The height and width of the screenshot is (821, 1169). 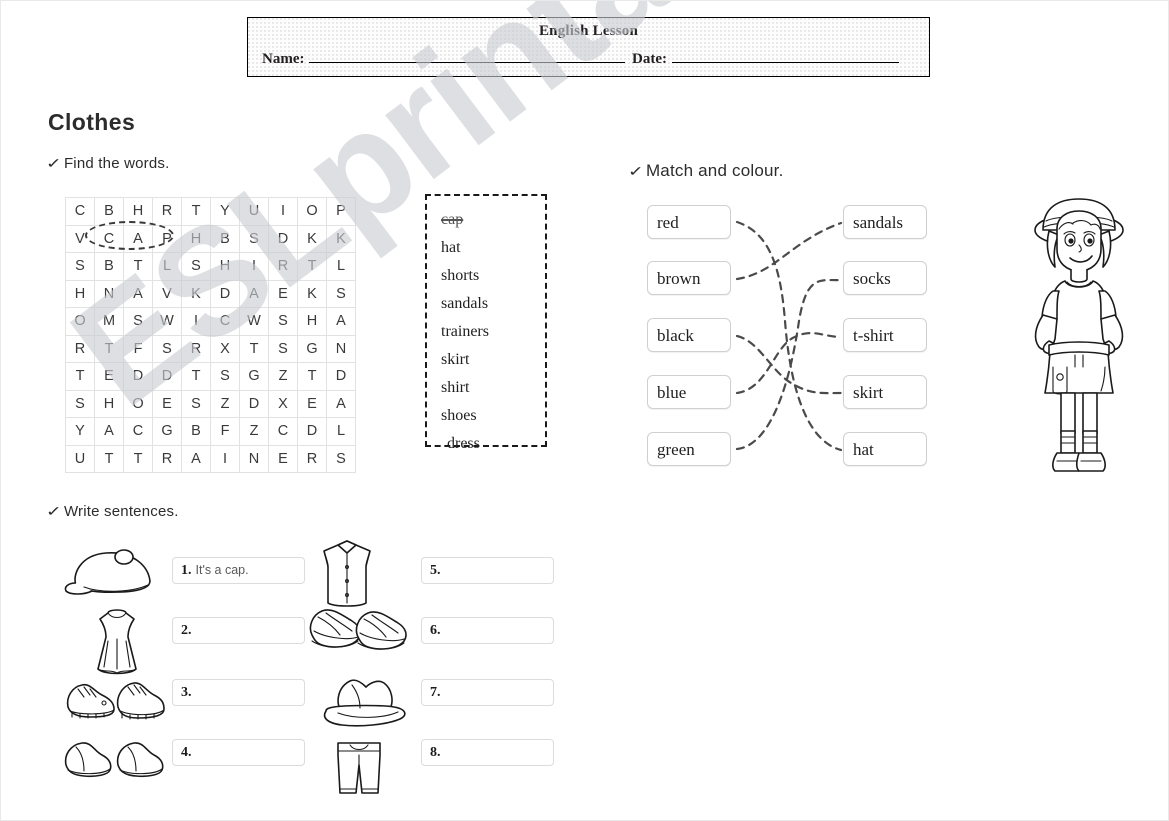 I want to click on item-pill-sandals: sandals, so click(x=885, y=222).